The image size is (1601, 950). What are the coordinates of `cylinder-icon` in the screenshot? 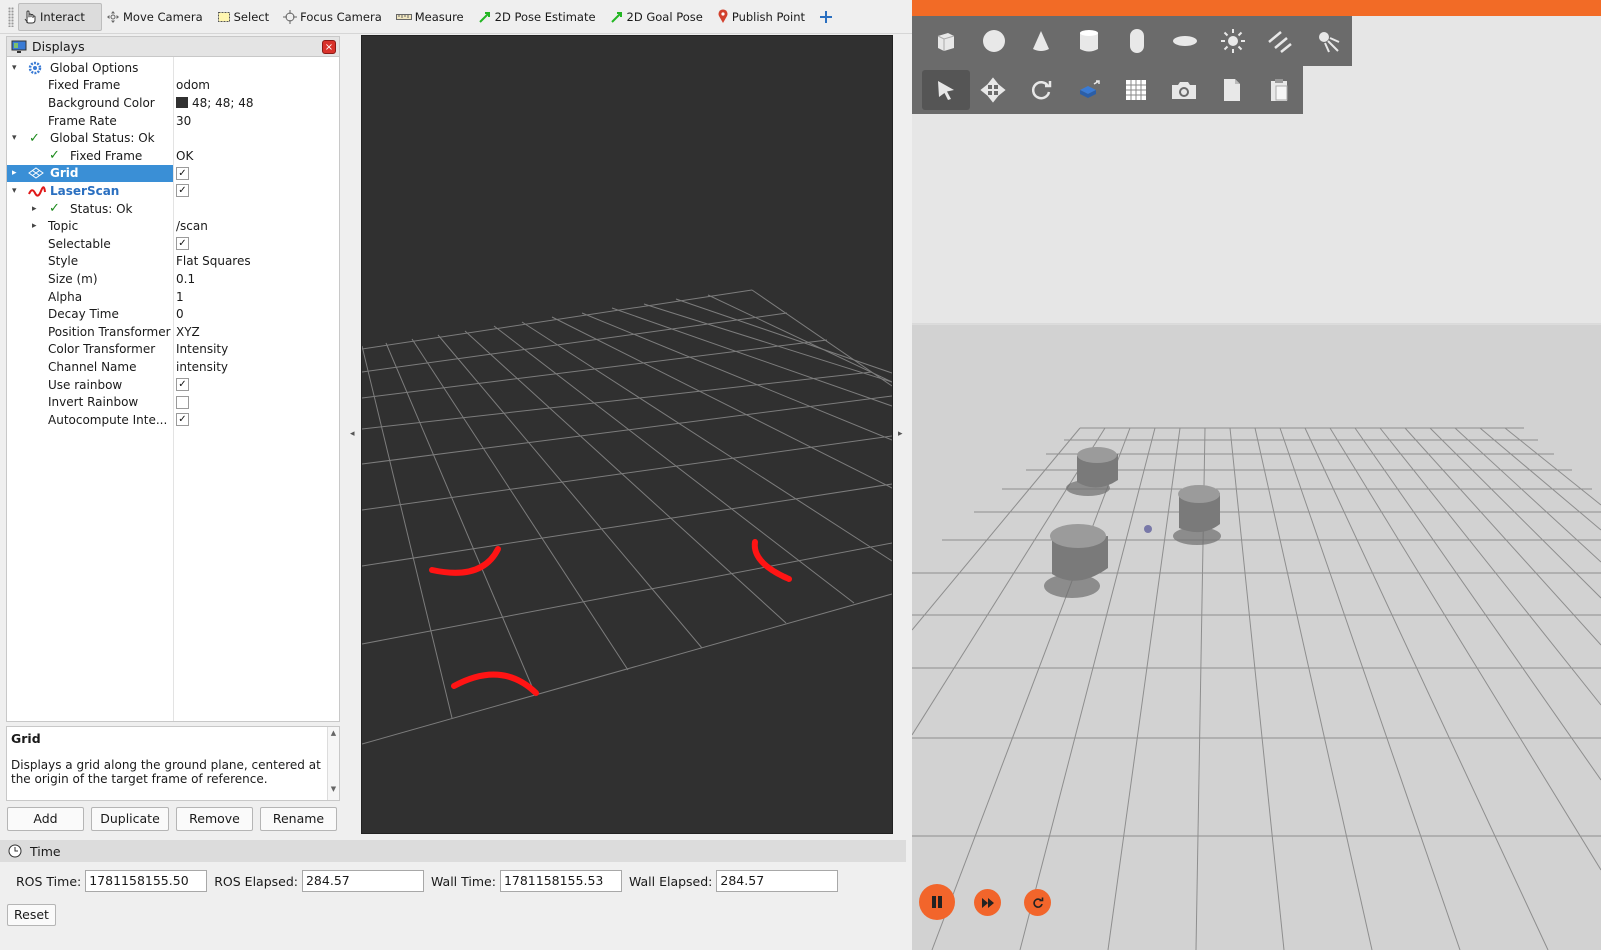 It's located at (1089, 41).